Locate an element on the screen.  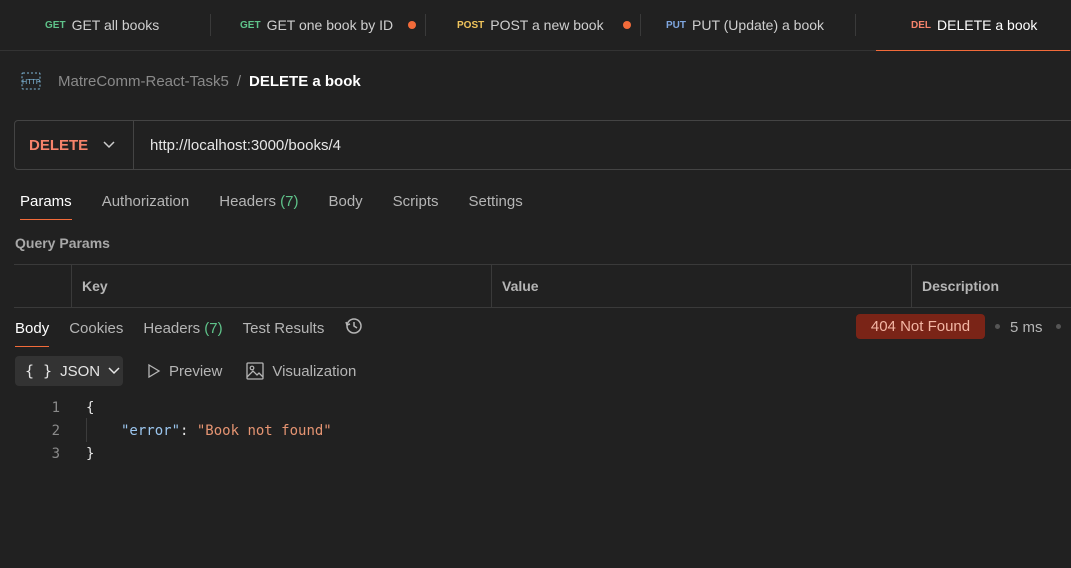
tab-response-headers: Headers (7) is located at coordinates (182, 333).